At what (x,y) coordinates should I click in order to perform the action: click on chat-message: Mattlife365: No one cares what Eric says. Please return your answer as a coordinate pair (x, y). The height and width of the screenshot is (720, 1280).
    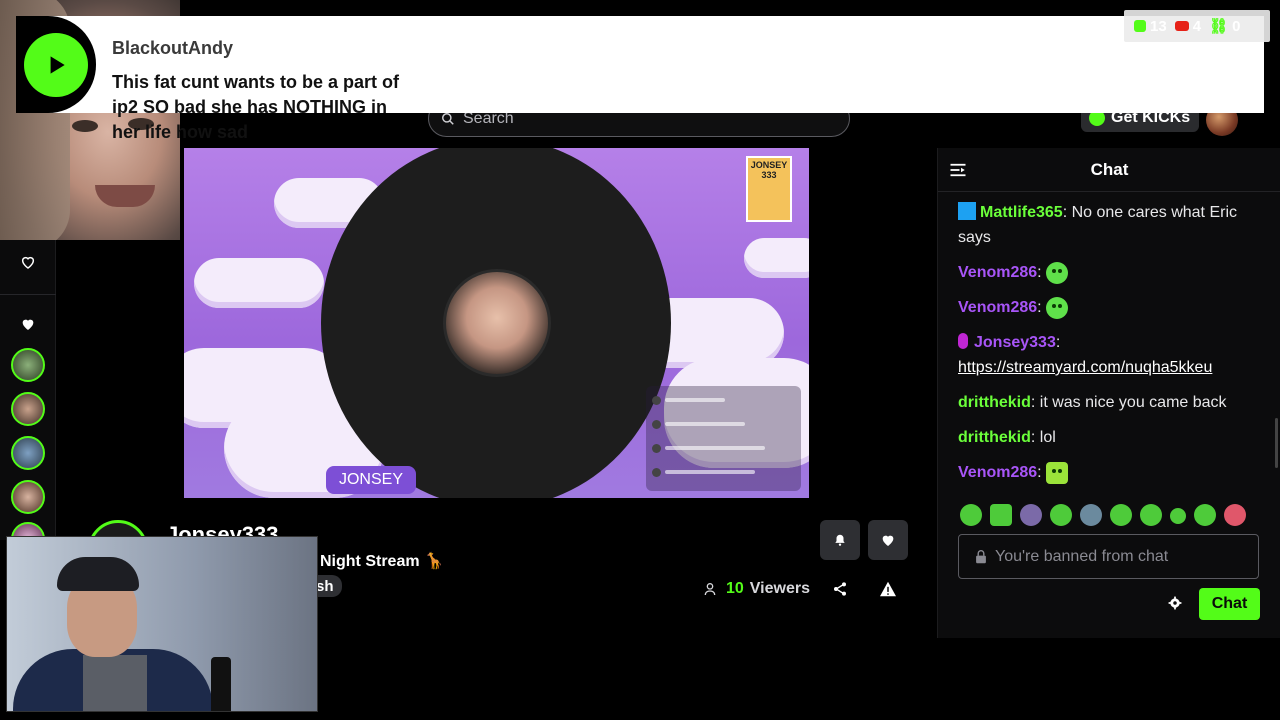
    Looking at the image, I should click on (1097, 224).